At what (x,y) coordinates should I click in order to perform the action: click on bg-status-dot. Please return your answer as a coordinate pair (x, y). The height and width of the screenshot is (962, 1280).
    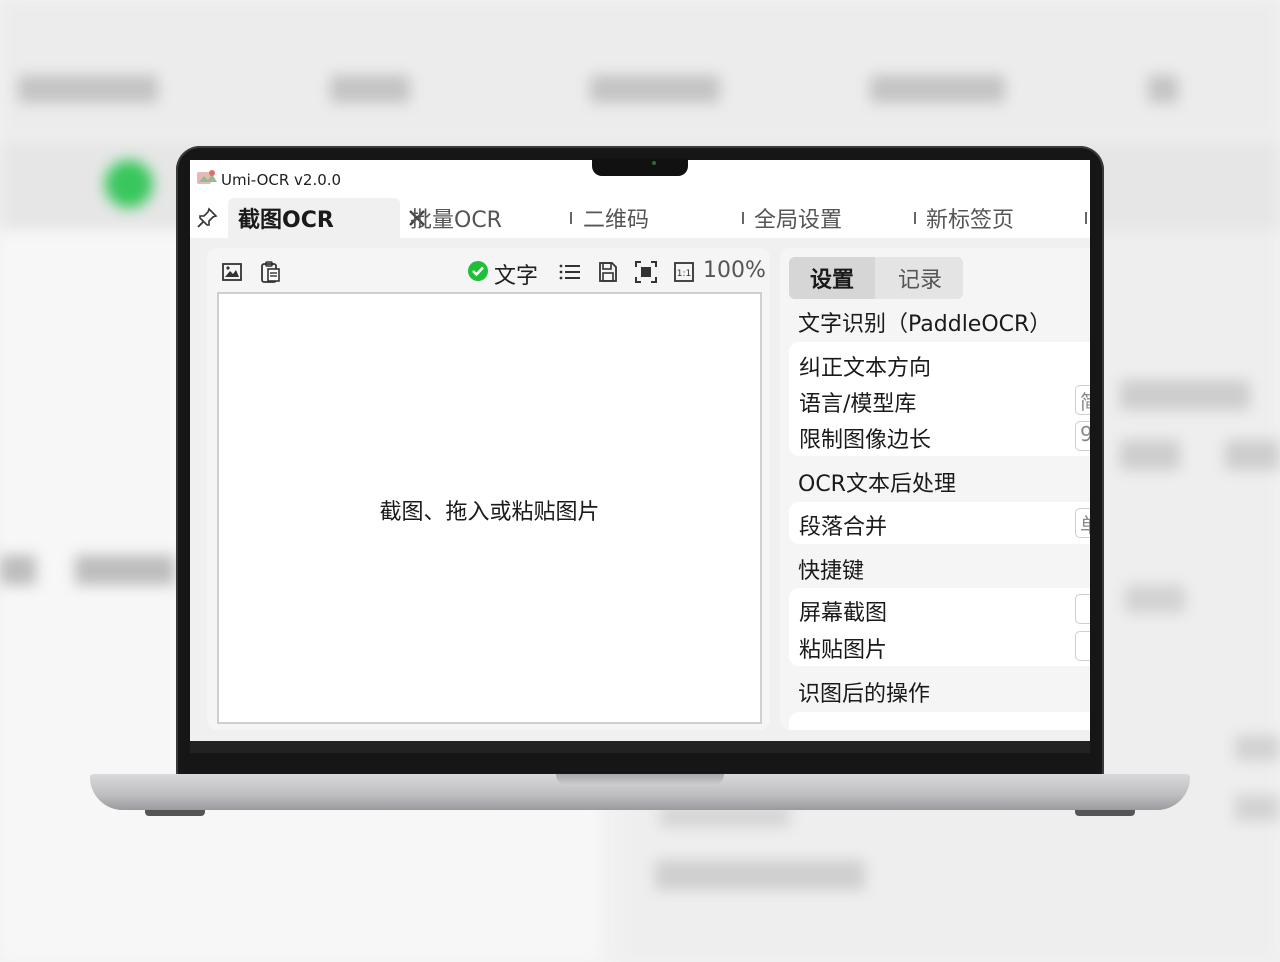
    Looking at the image, I should click on (129, 184).